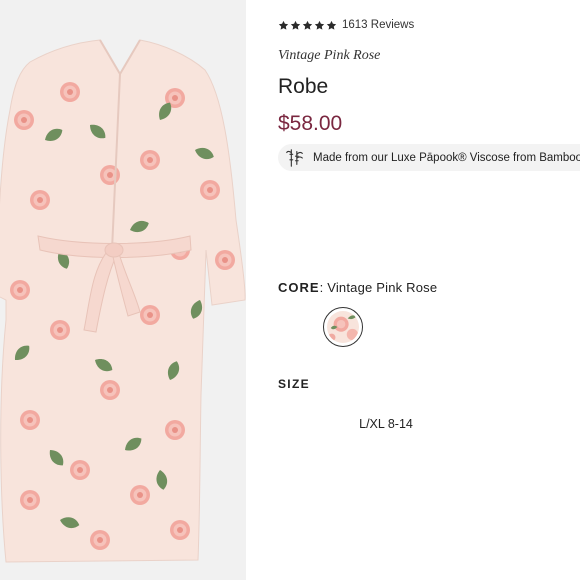  What do you see at coordinates (294, 157) in the screenshot?
I see `bamboo-icon` at bounding box center [294, 157].